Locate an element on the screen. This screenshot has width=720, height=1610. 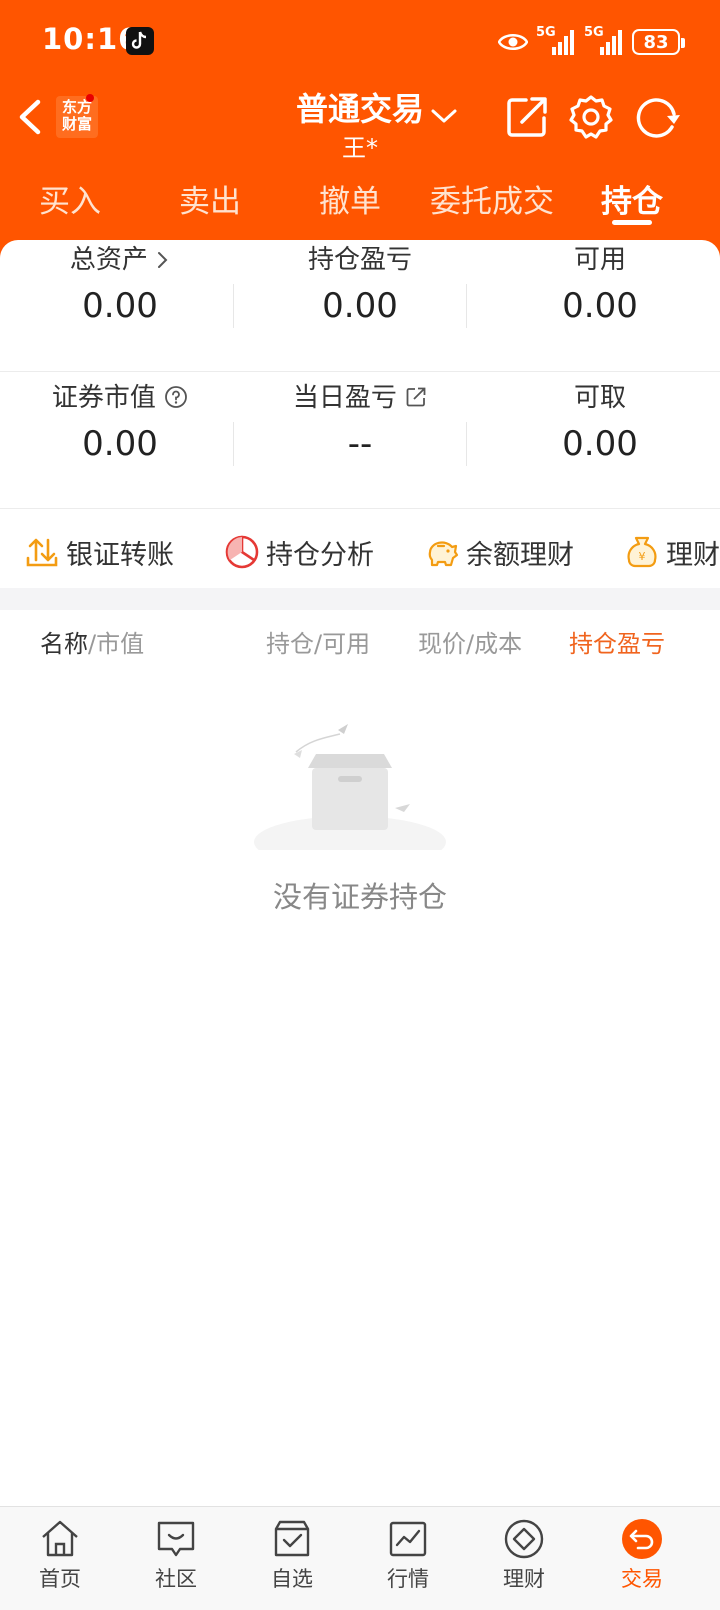
refresh-icon is located at coordinates (657, 117).